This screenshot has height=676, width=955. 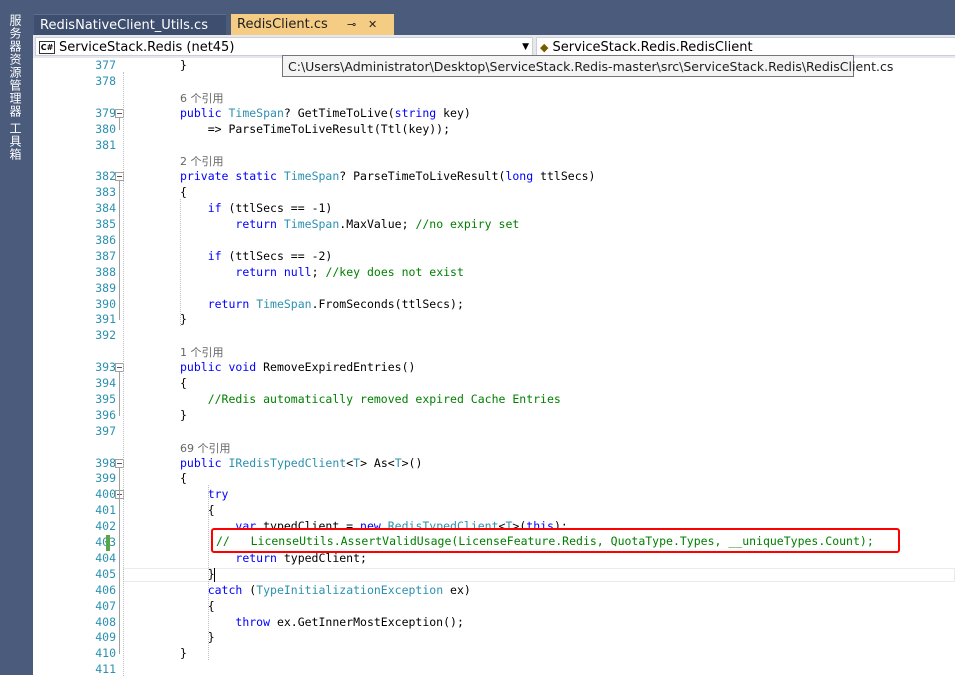 What do you see at coordinates (124, 25) in the screenshot?
I see `tab-label: RedisNativeClient_Utils.cs` at bounding box center [124, 25].